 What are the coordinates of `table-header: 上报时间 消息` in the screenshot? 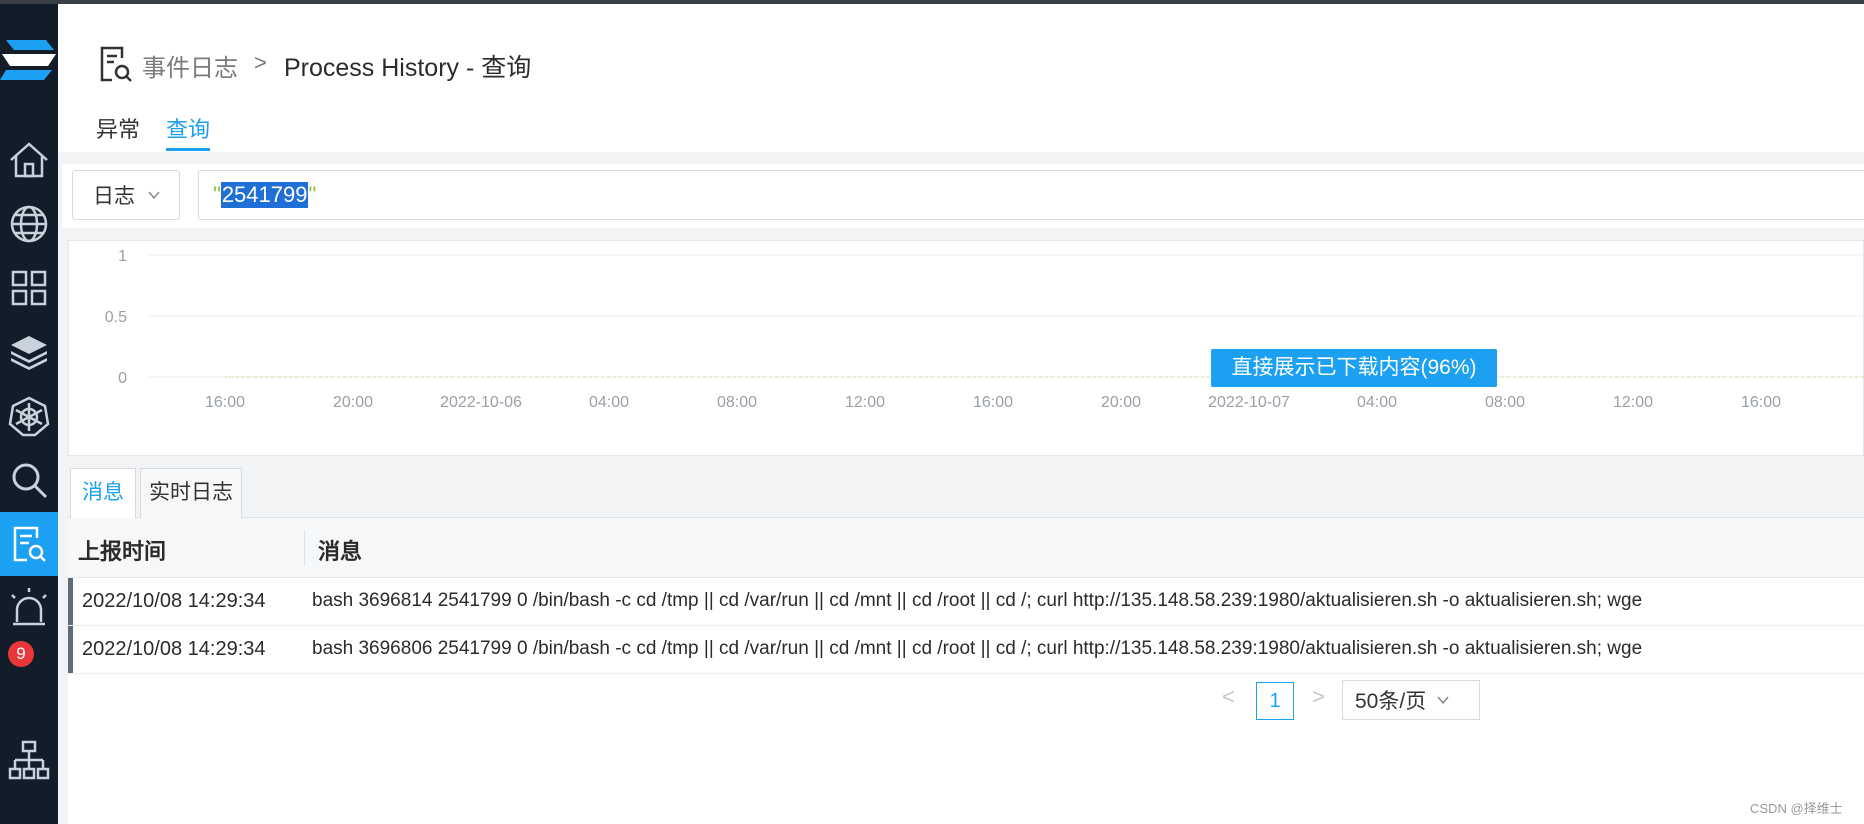 It's located at (966, 548).